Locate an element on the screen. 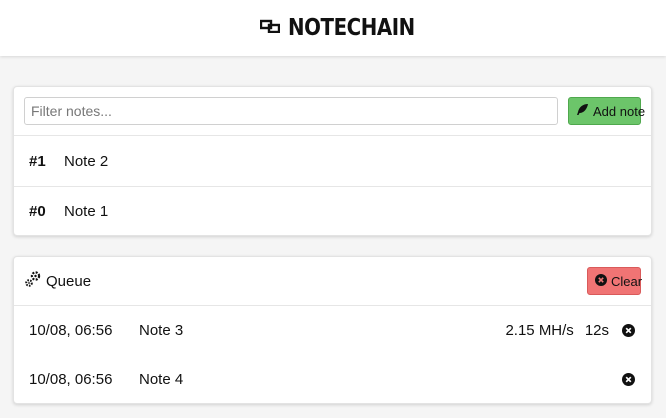 The image size is (666, 418). queue-item: 10/08, 06:56 Note 4 is located at coordinates (332, 379).